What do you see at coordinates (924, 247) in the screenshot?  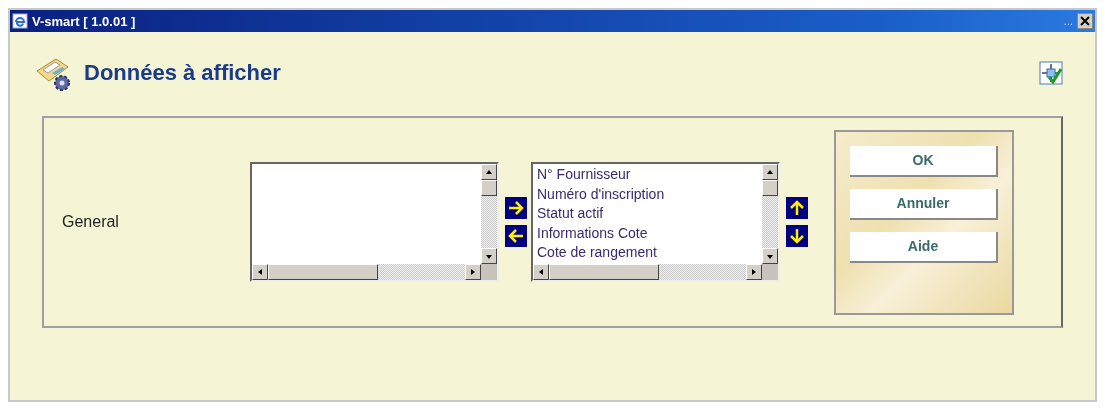 I see `action-button: Aide` at bounding box center [924, 247].